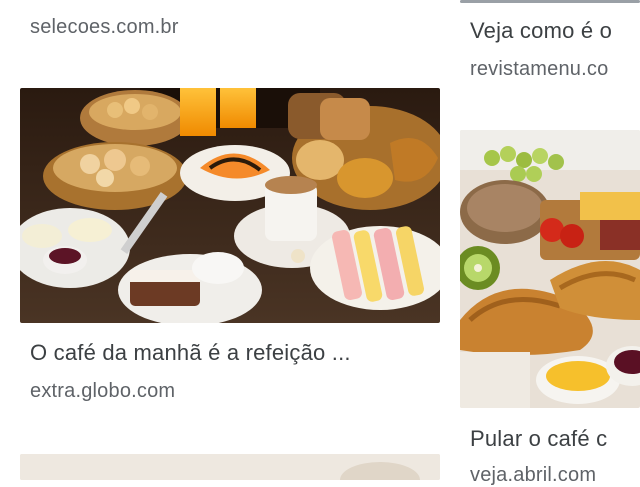 This screenshot has width=640, height=487. What do you see at coordinates (533, 475) in the screenshot?
I see `result-source: veja.abril.com` at bounding box center [533, 475].